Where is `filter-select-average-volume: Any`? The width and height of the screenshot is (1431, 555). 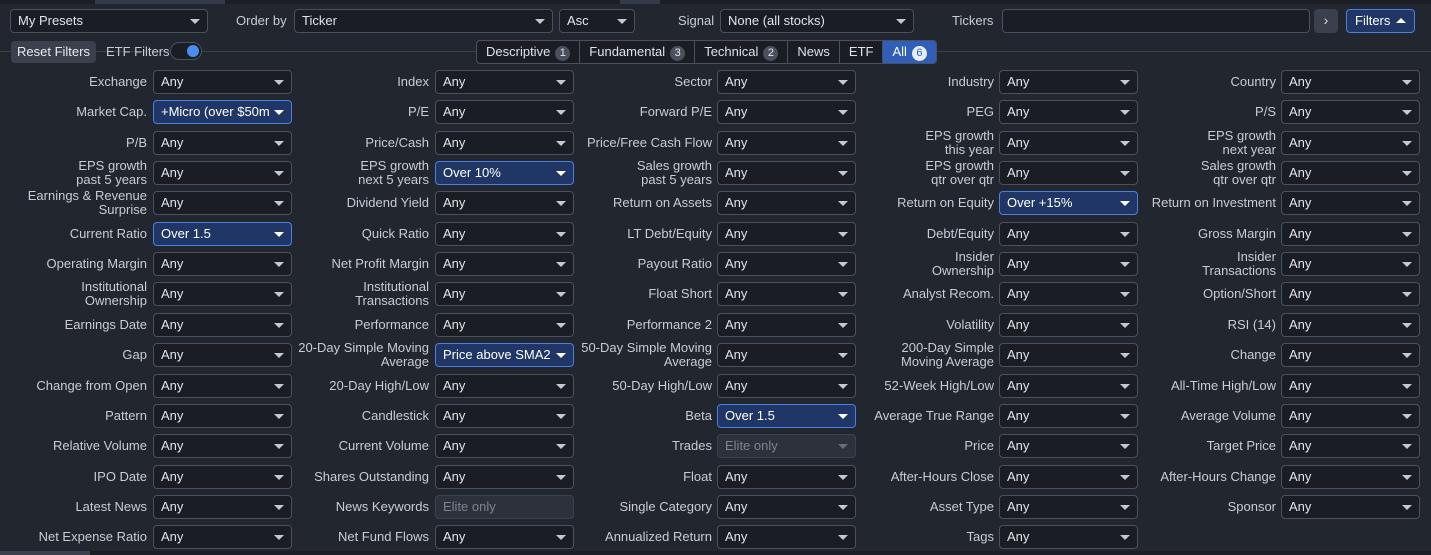 filter-select-average-volume: Any is located at coordinates (1350, 416).